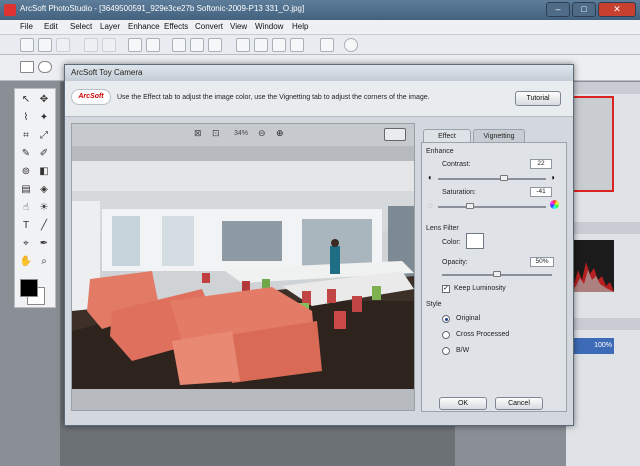 The width and height of the screenshot is (640, 466). Describe the element at coordinates (26, 26) in the screenshot. I see `menu-file: File` at that location.